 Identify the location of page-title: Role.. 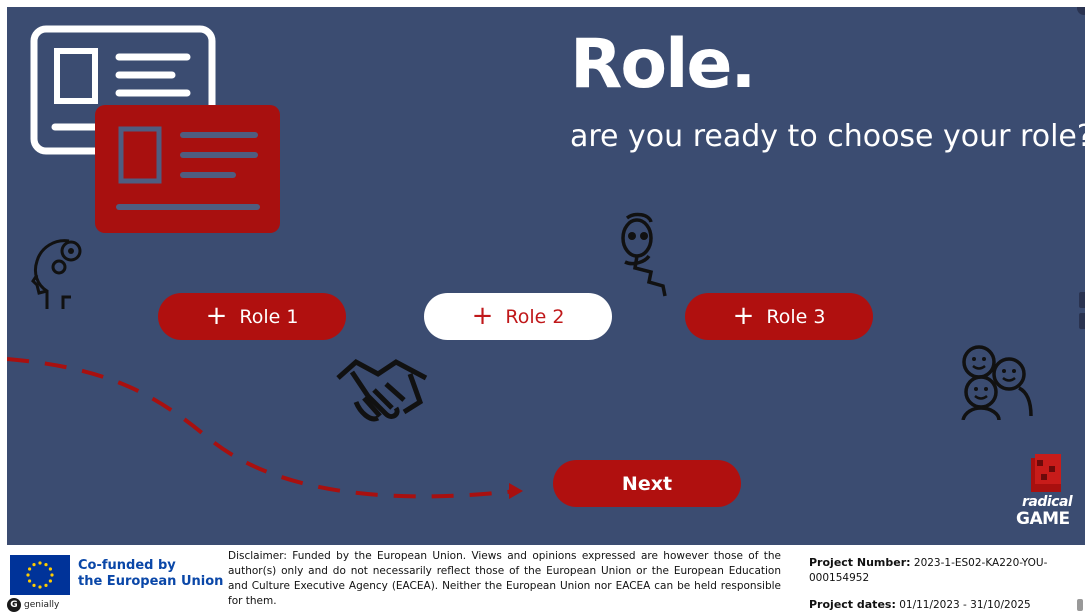
(663, 64).